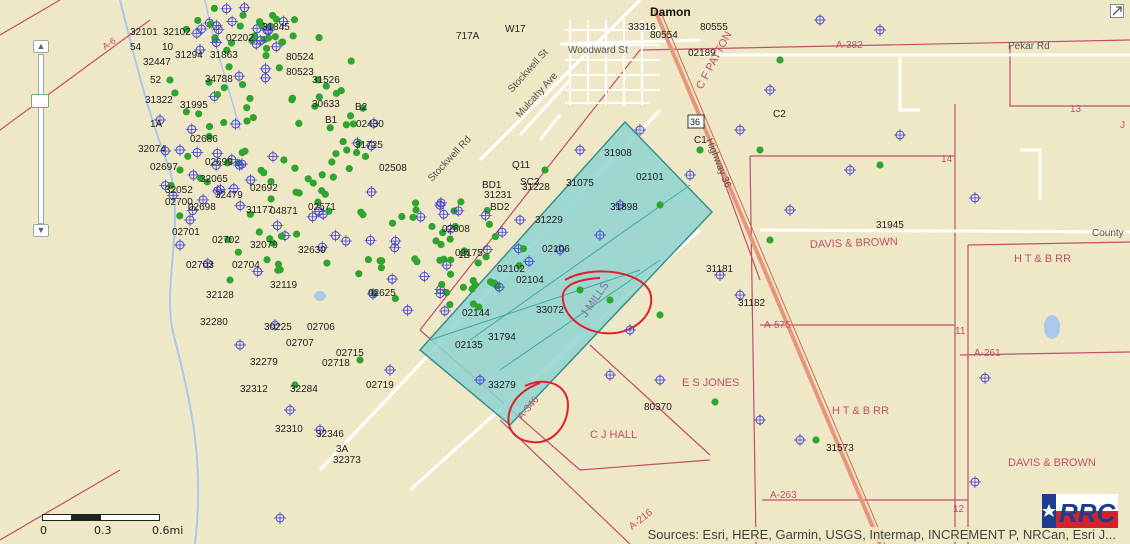 This screenshot has width=1130, height=544. Describe the element at coordinates (718, 163) in the screenshot. I see `highway-label: Highway 36` at that location.